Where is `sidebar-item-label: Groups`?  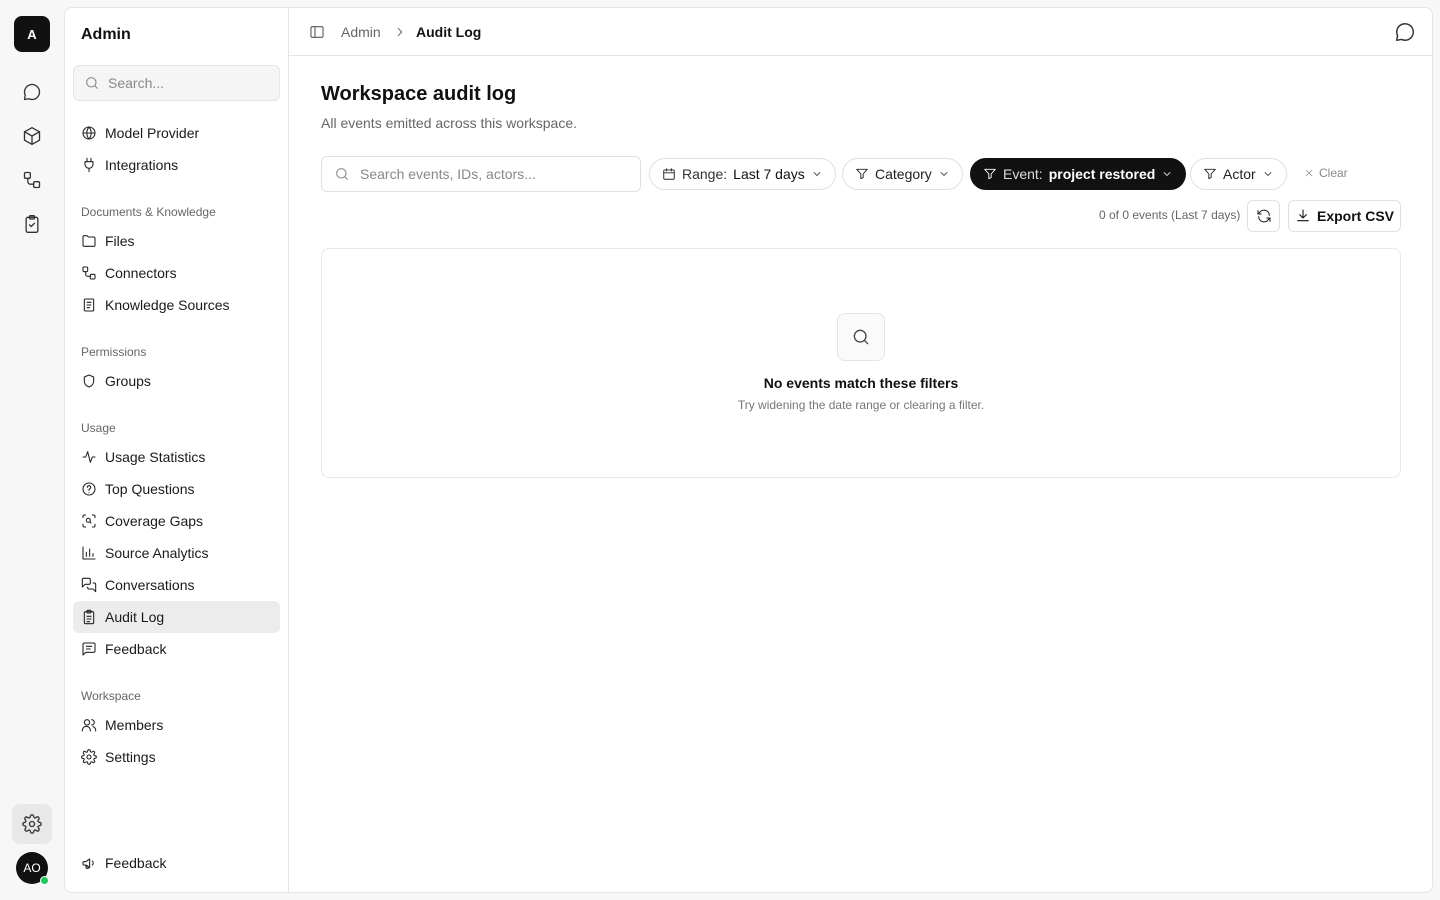
sidebar-item-label: Groups is located at coordinates (128, 381).